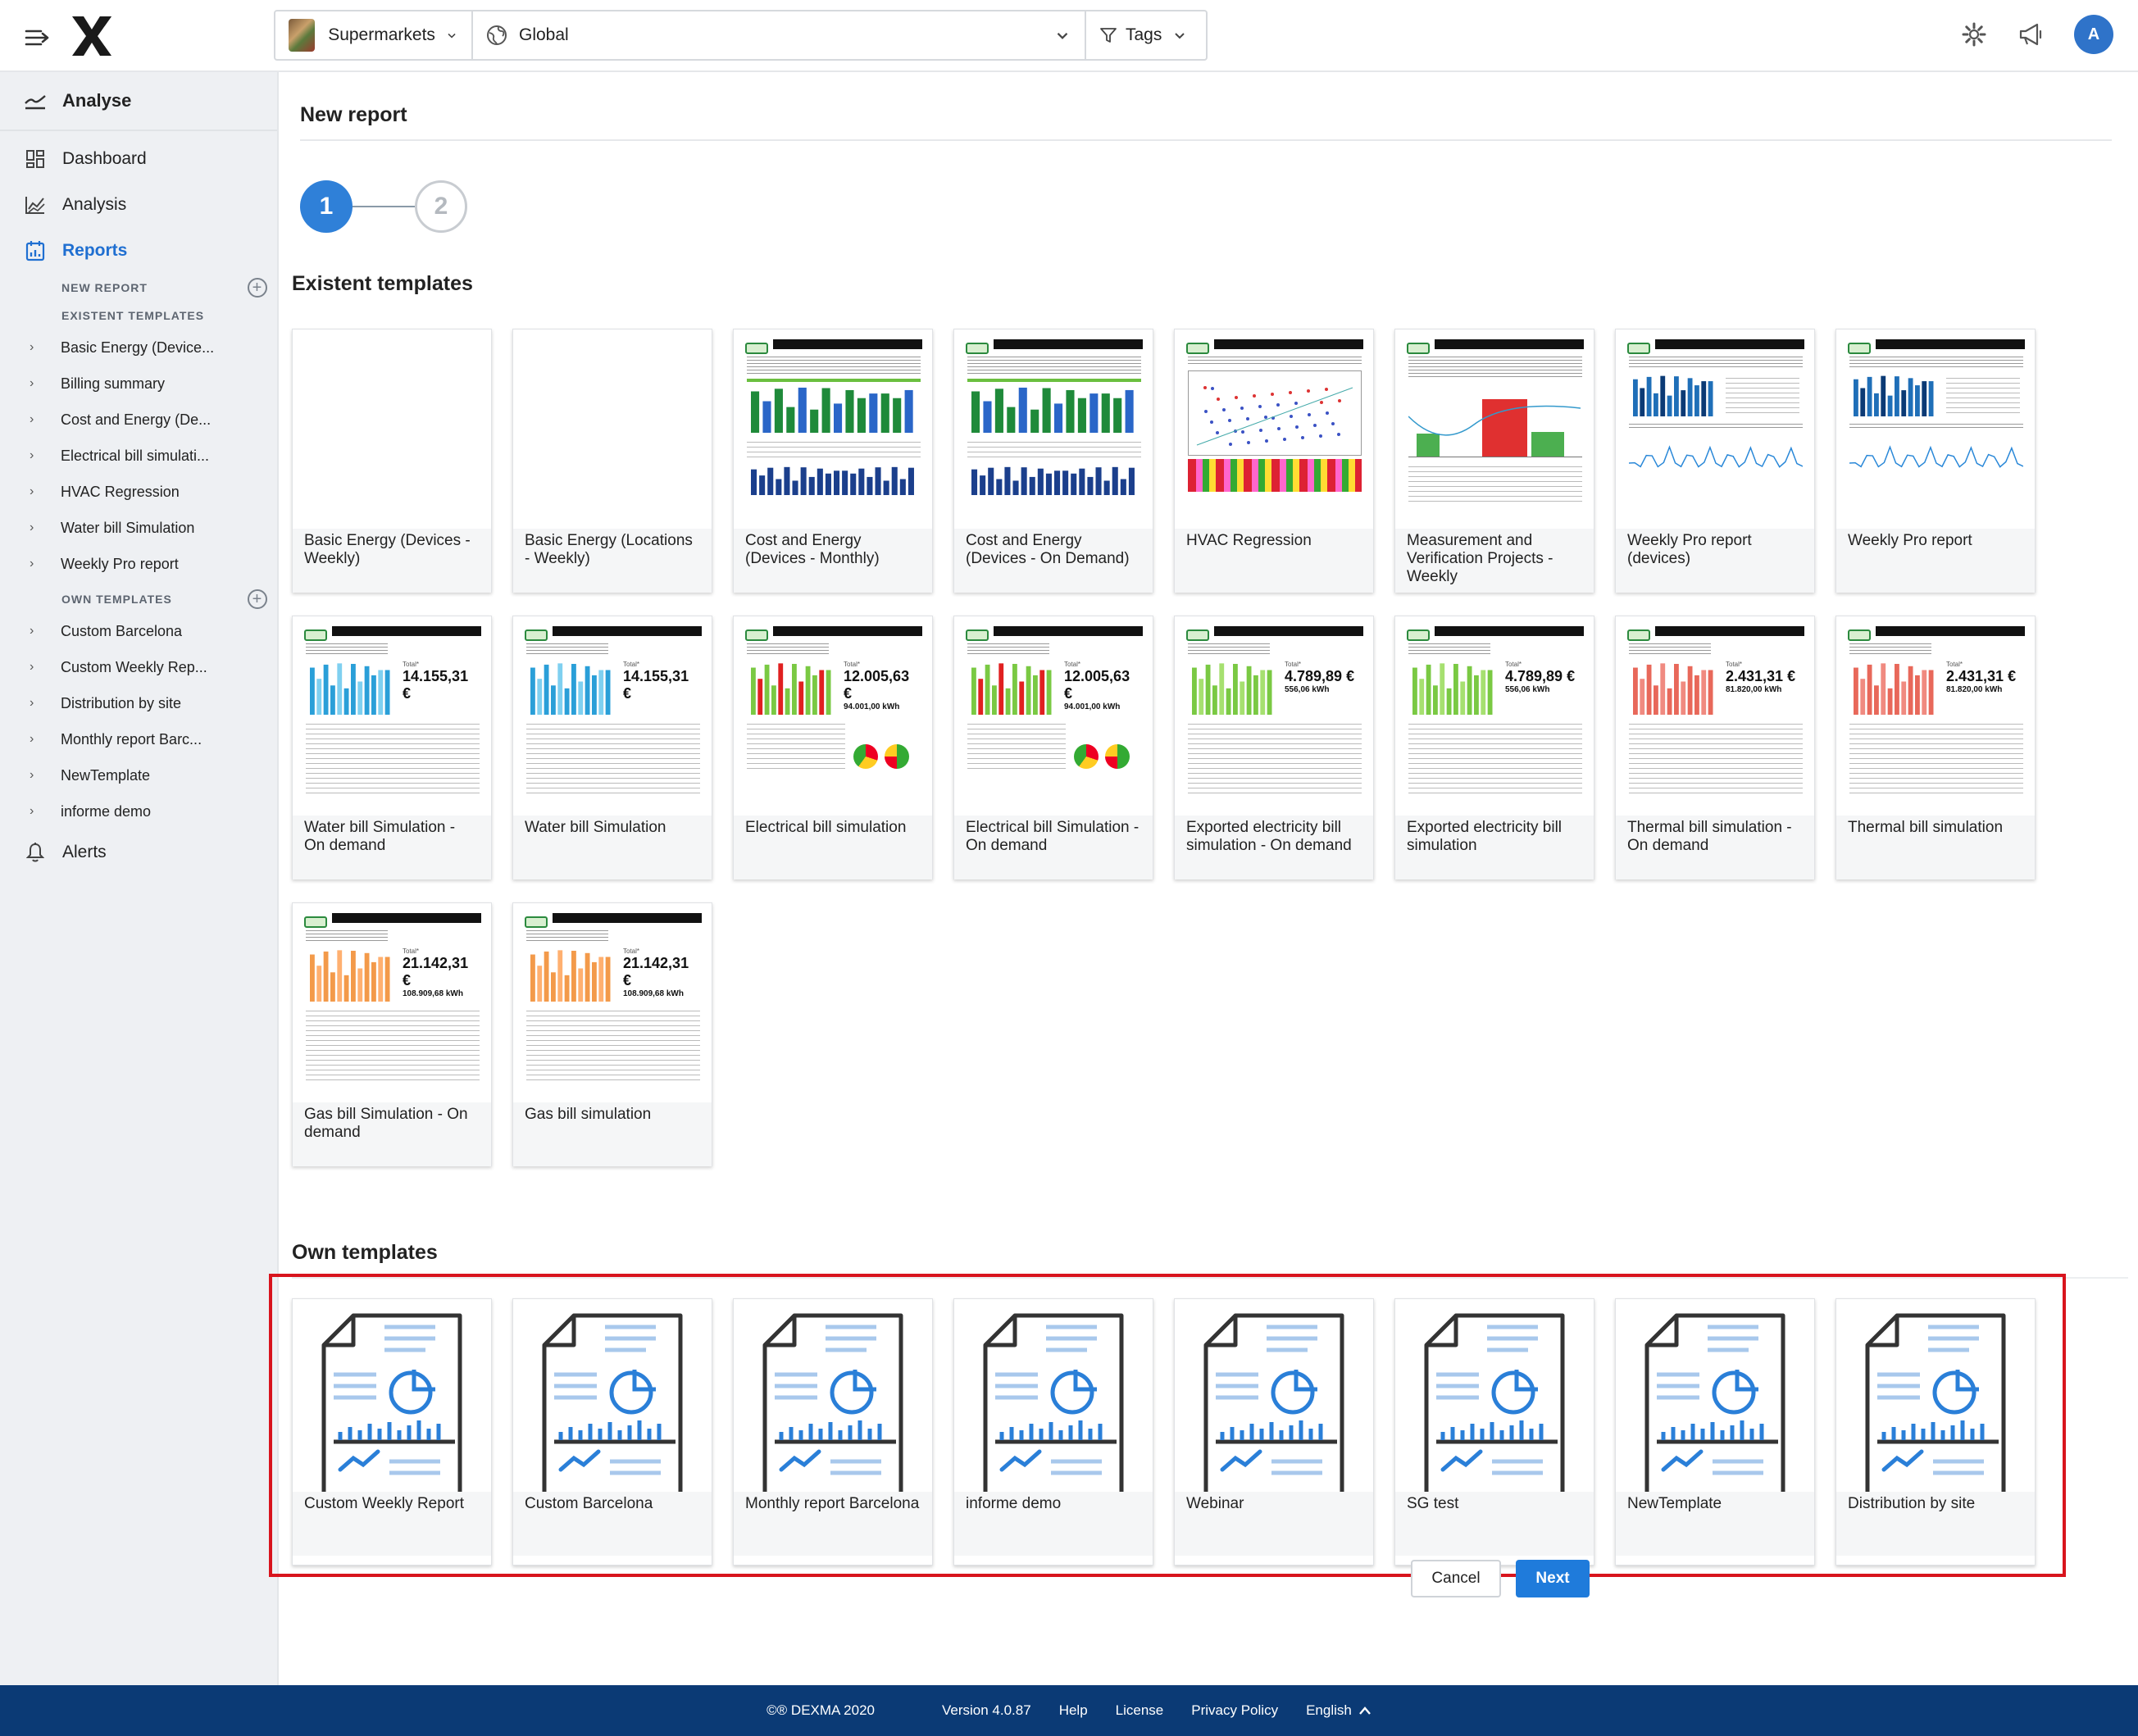 Image resolution: width=2138 pixels, height=1736 pixels. I want to click on footer-help-link: Help, so click(1073, 1710).